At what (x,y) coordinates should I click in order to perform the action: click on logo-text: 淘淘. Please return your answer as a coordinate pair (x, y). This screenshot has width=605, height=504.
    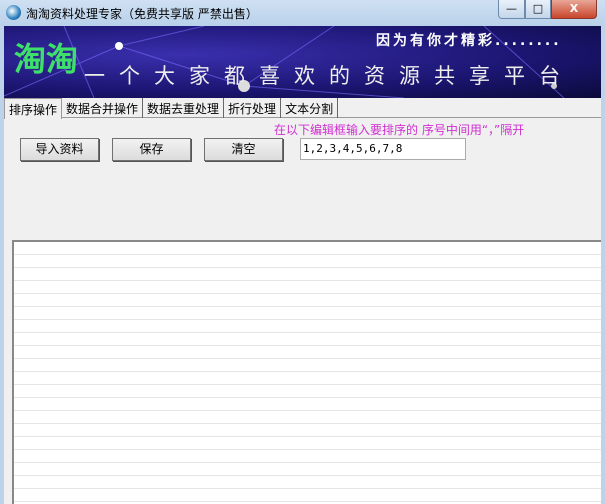
    Looking at the image, I should click on (46, 59).